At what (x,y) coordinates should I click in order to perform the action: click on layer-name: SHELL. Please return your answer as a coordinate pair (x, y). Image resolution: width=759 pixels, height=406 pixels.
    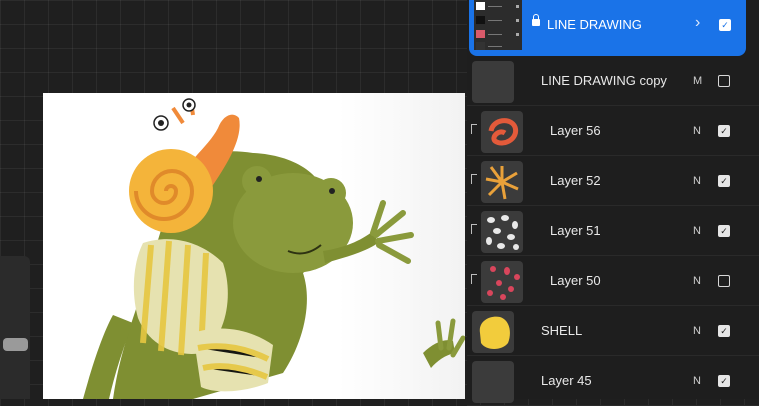
    Looking at the image, I should click on (562, 330).